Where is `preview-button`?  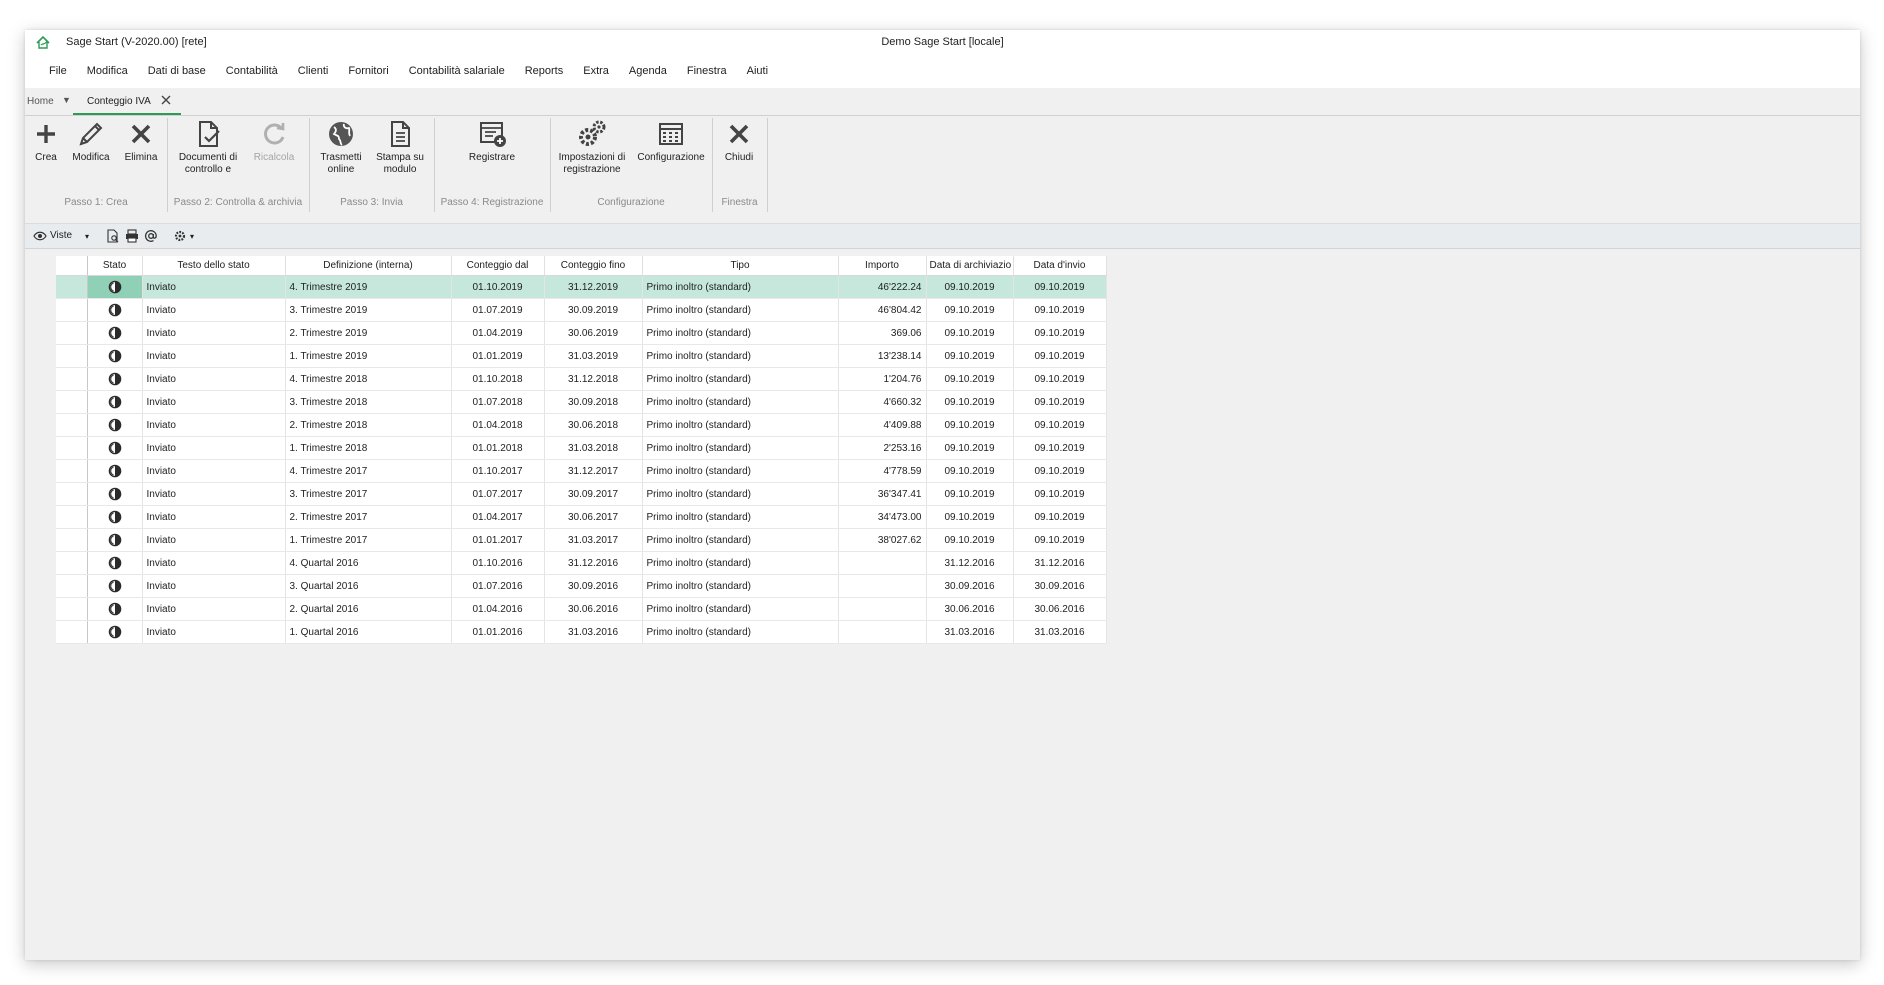 preview-button is located at coordinates (113, 237).